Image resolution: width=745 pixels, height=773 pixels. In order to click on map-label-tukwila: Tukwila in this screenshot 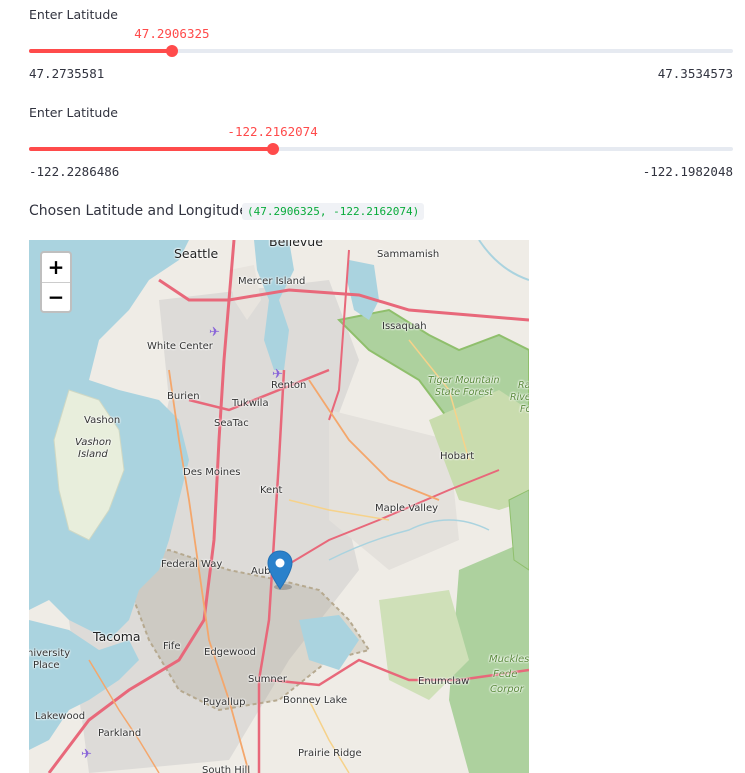, I will do `click(250, 403)`.